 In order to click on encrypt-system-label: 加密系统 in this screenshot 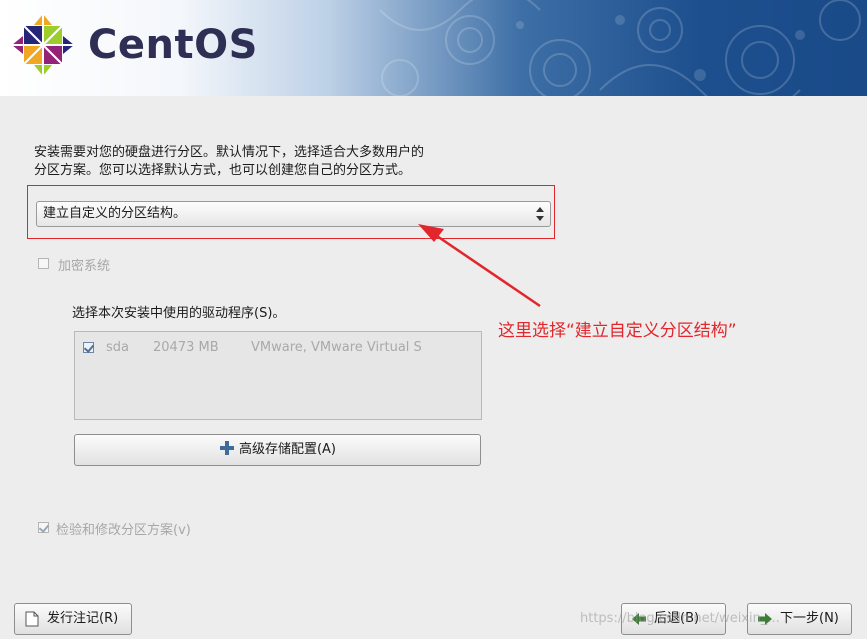, I will do `click(84, 266)`.